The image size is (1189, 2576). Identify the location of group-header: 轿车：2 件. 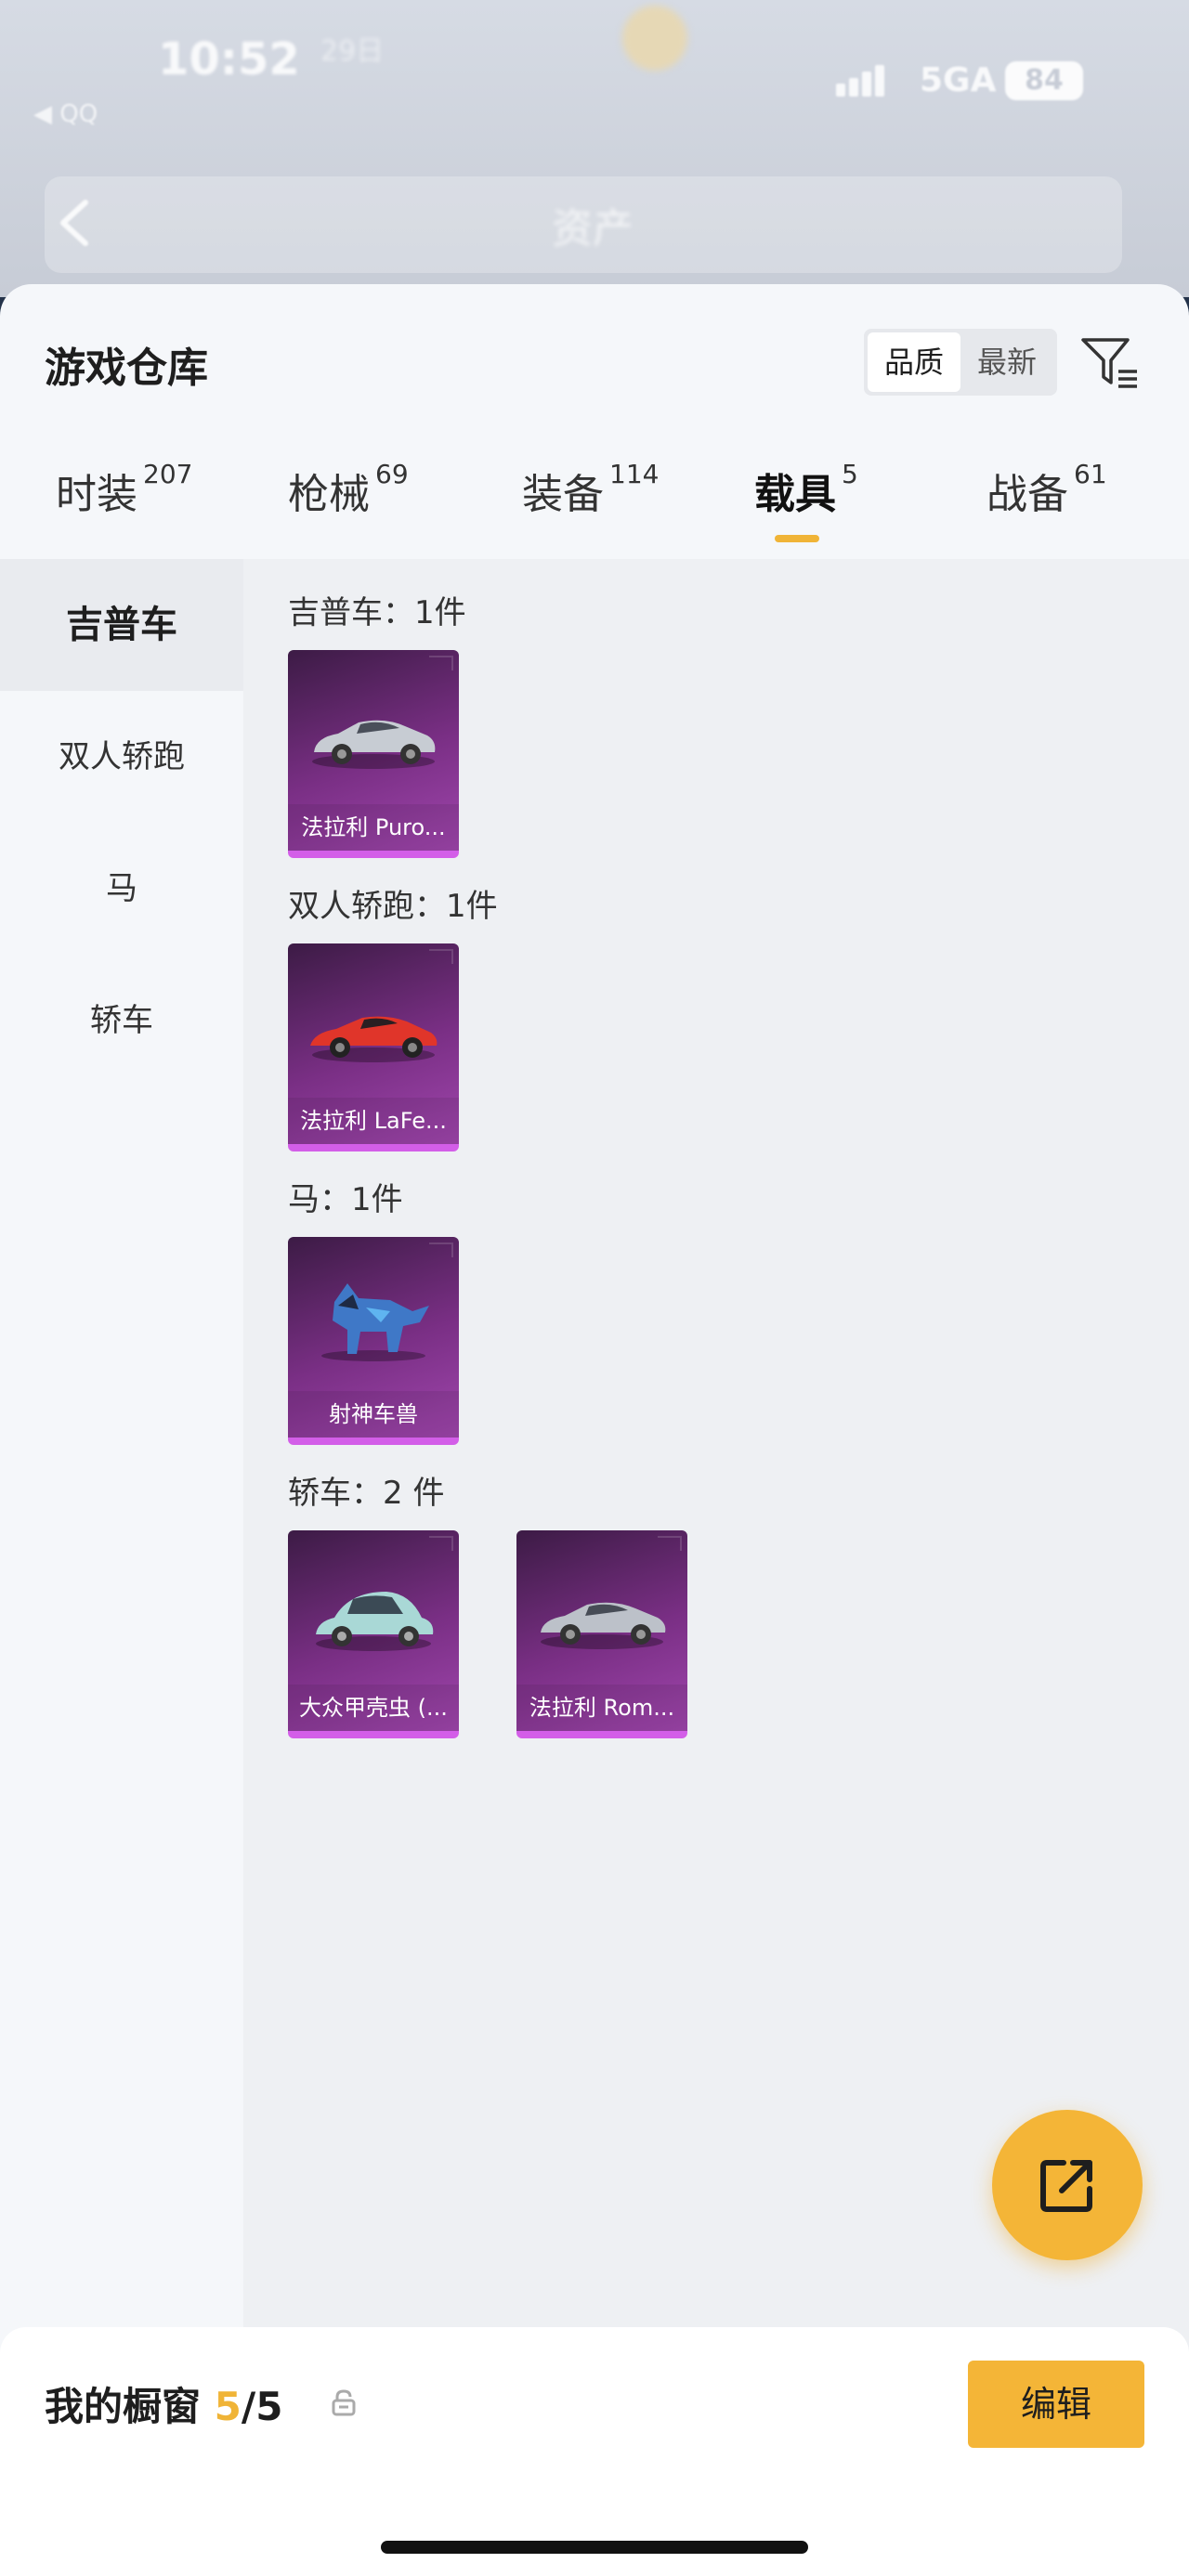
(366, 1493).